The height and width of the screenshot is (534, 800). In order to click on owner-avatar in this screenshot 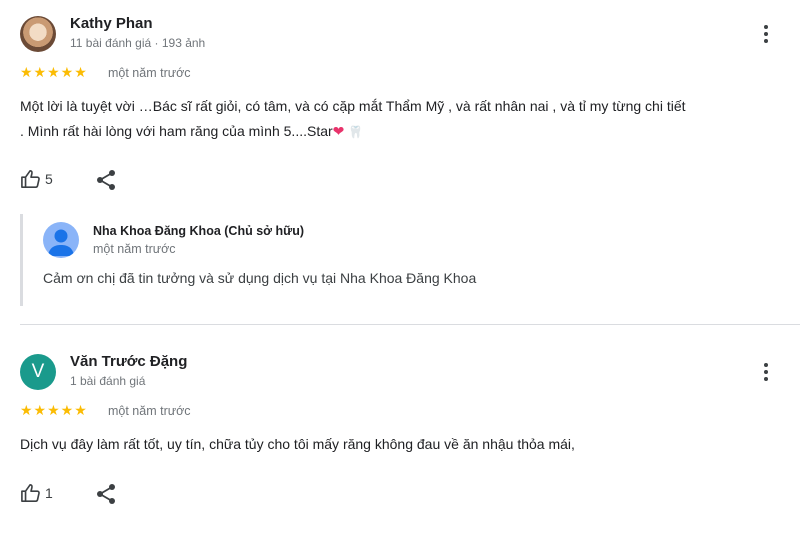, I will do `click(61, 240)`.